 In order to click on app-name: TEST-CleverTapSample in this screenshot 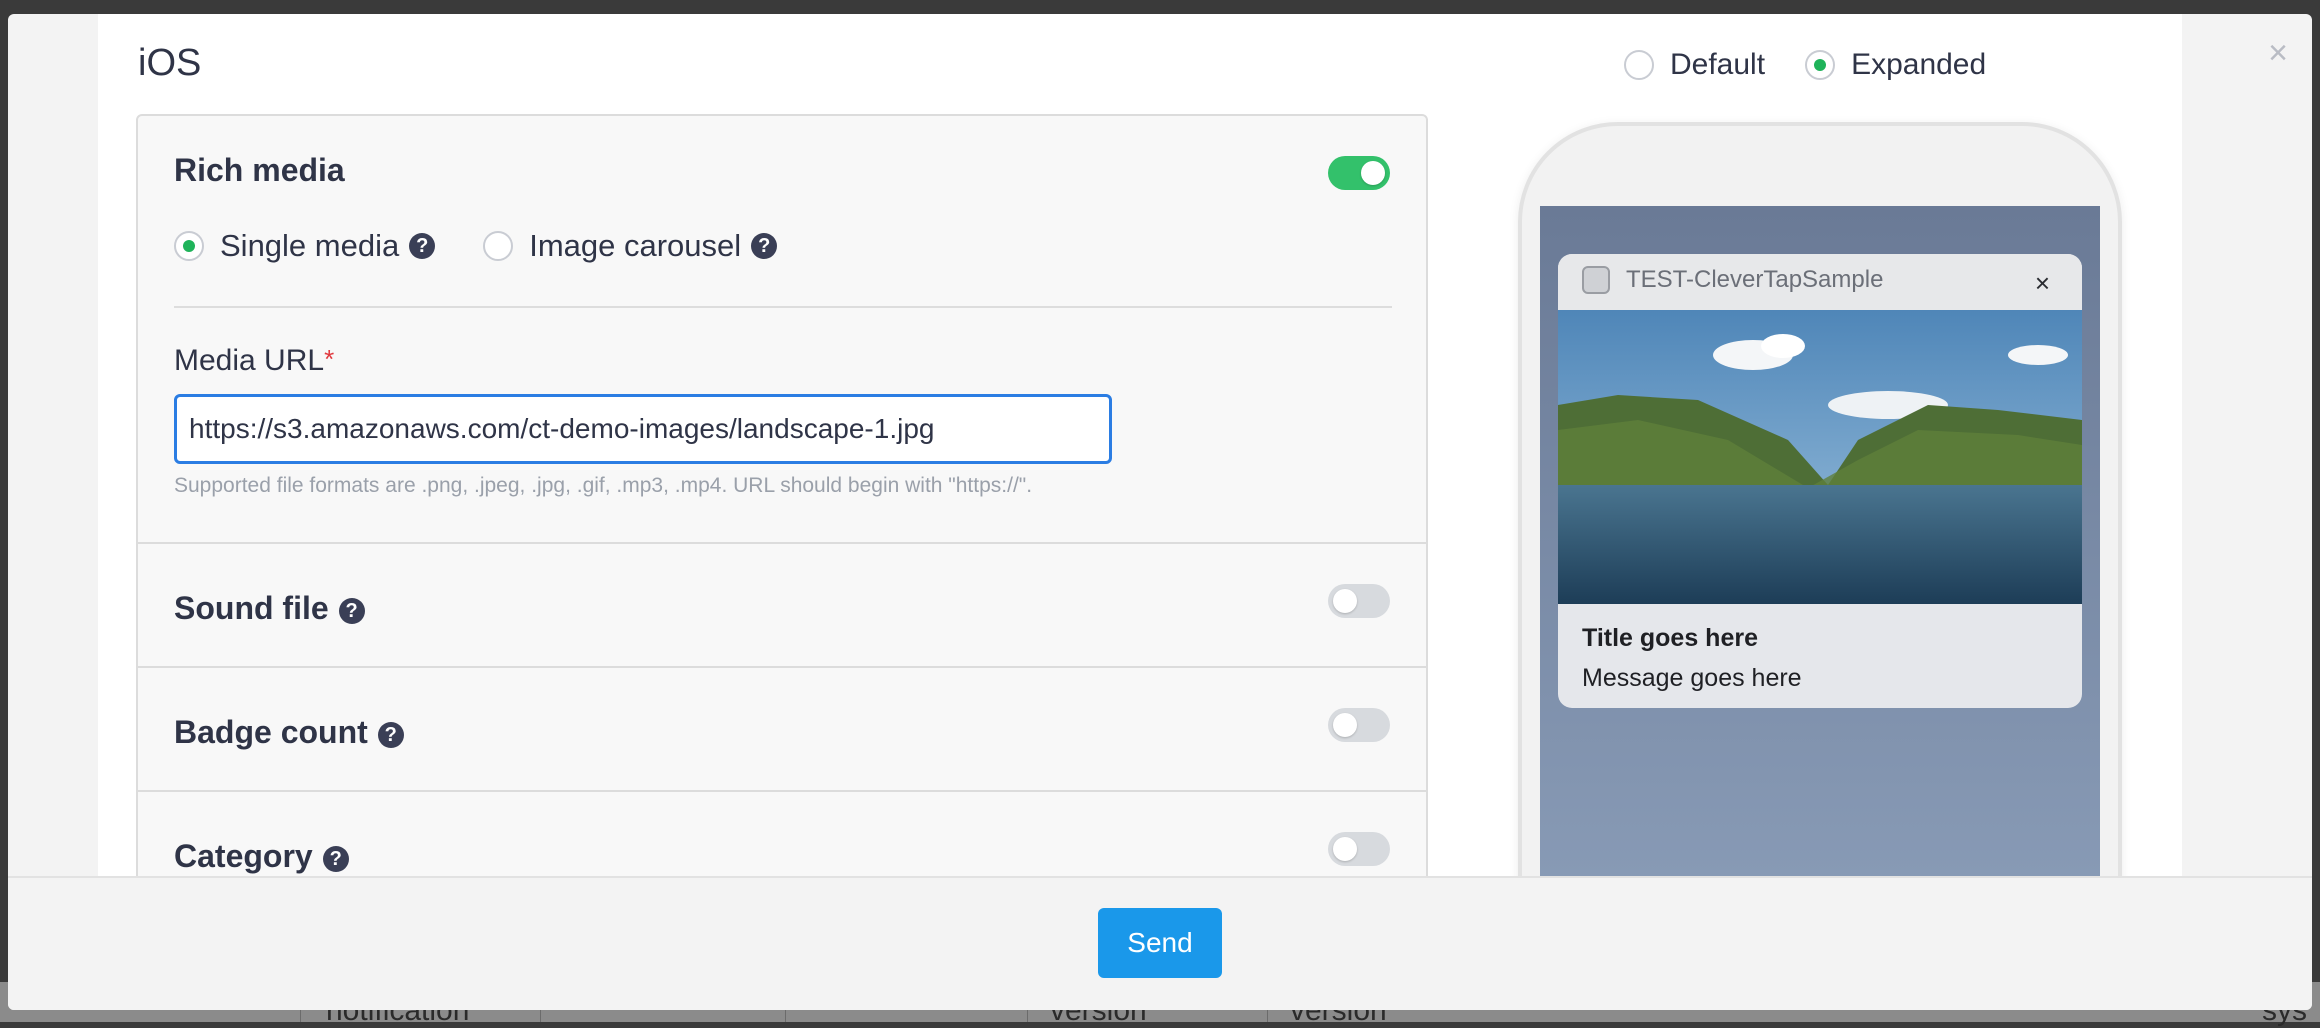, I will do `click(1755, 279)`.